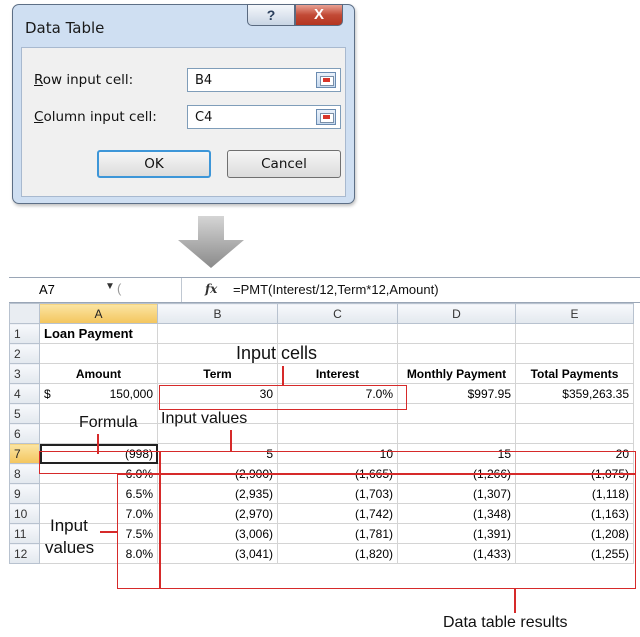 This screenshot has height=637, width=640. What do you see at coordinates (24, 493) in the screenshot?
I see `row-header: 9` at bounding box center [24, 493].